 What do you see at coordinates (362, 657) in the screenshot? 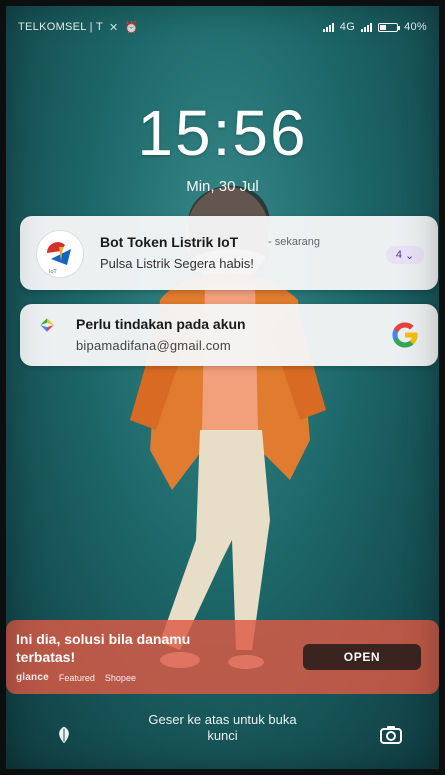
I see `open-button: OPEN` at bounding box center [362, 657].